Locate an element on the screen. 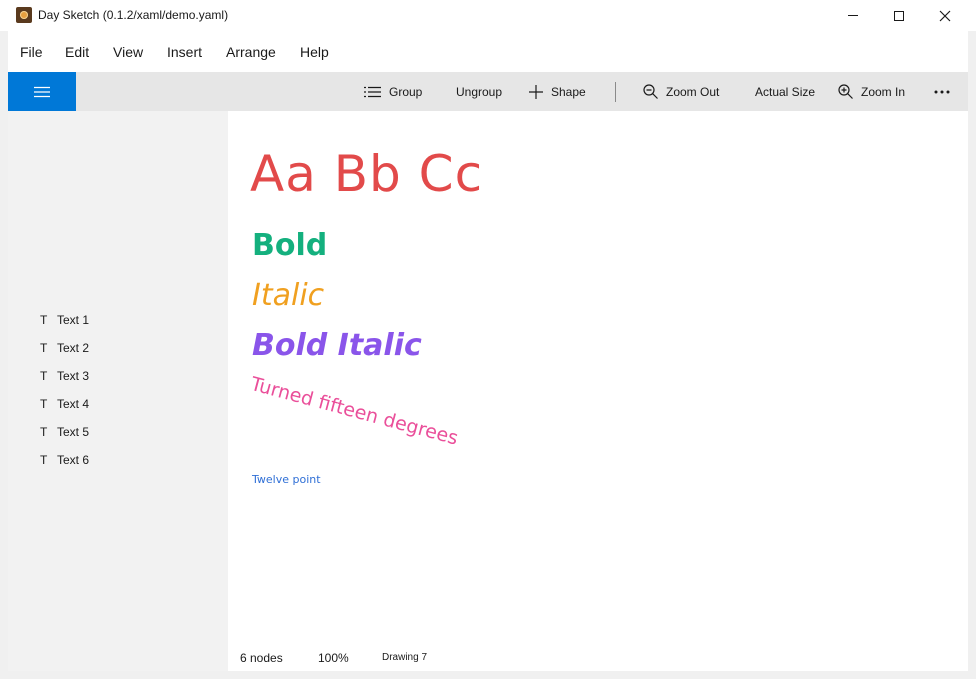  zoom-out-label: Zoom Out is located at coordinates (693, 91).